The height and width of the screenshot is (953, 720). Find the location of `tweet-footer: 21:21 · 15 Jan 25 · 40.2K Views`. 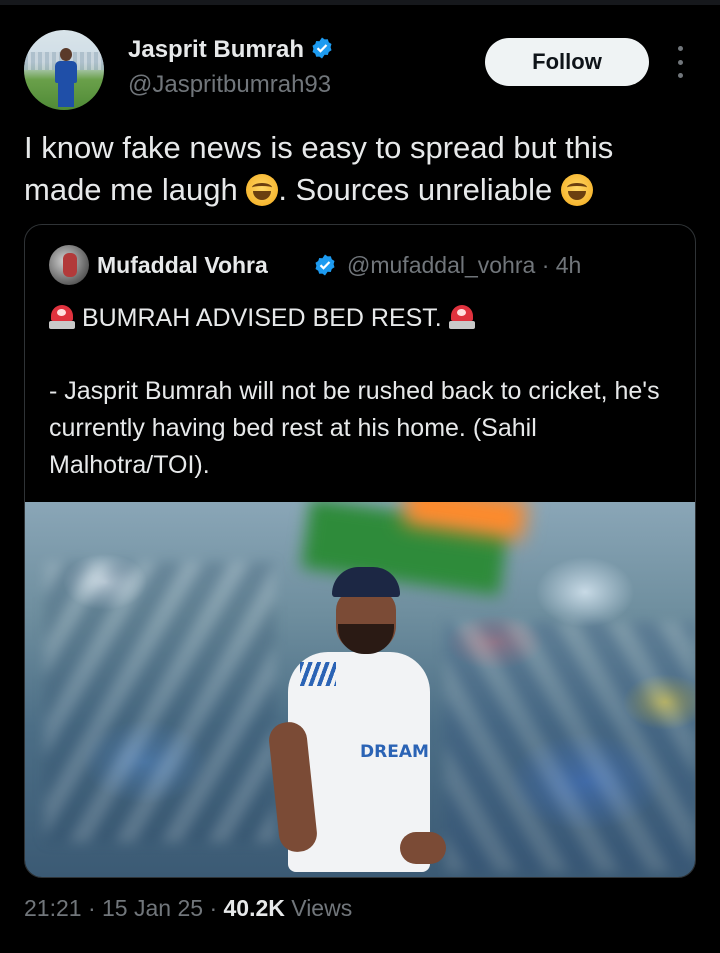

tweet-footer: 21:21 · 15 Jan 25 · 40.2K Views is located at coordinates (188, 908).